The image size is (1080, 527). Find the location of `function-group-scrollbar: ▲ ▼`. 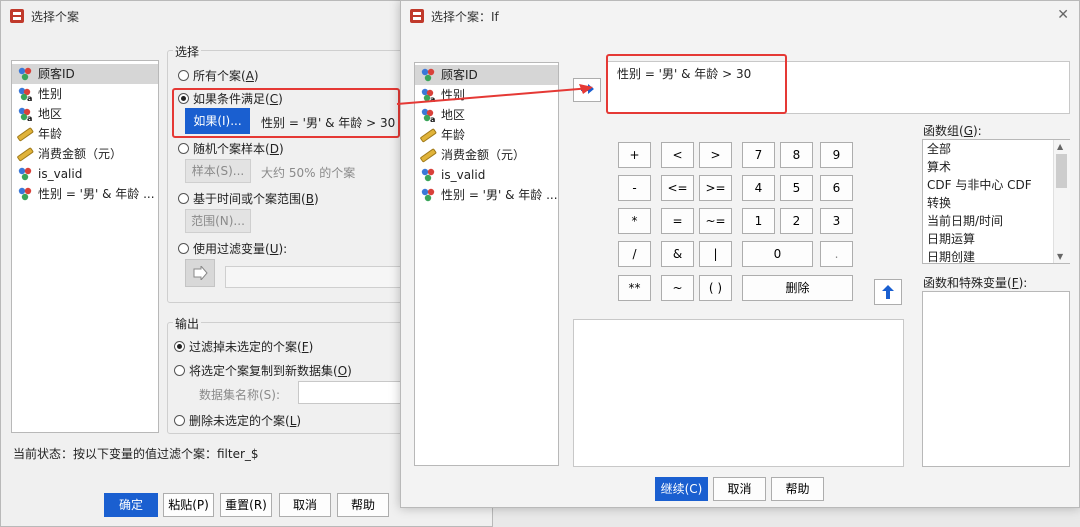

function-group-scrollbar: ▲ ▼ is located at coordinates (1061, 201).